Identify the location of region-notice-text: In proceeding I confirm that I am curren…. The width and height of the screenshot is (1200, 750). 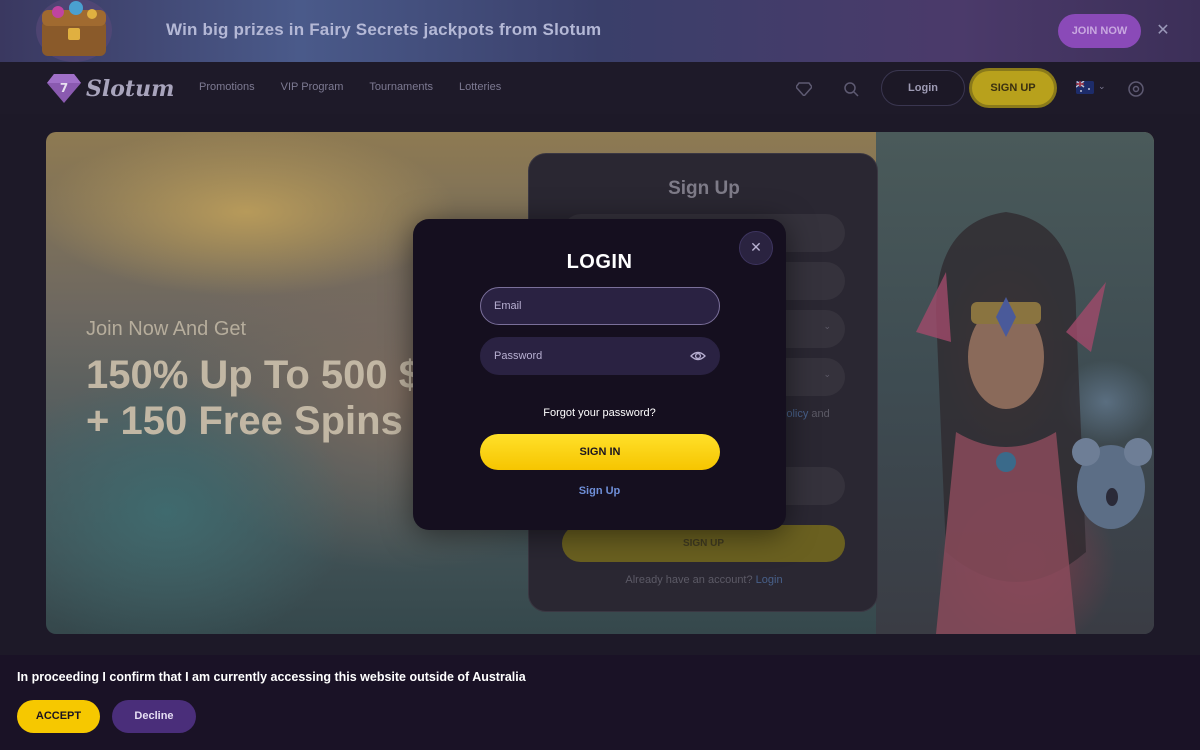
(271, 677).